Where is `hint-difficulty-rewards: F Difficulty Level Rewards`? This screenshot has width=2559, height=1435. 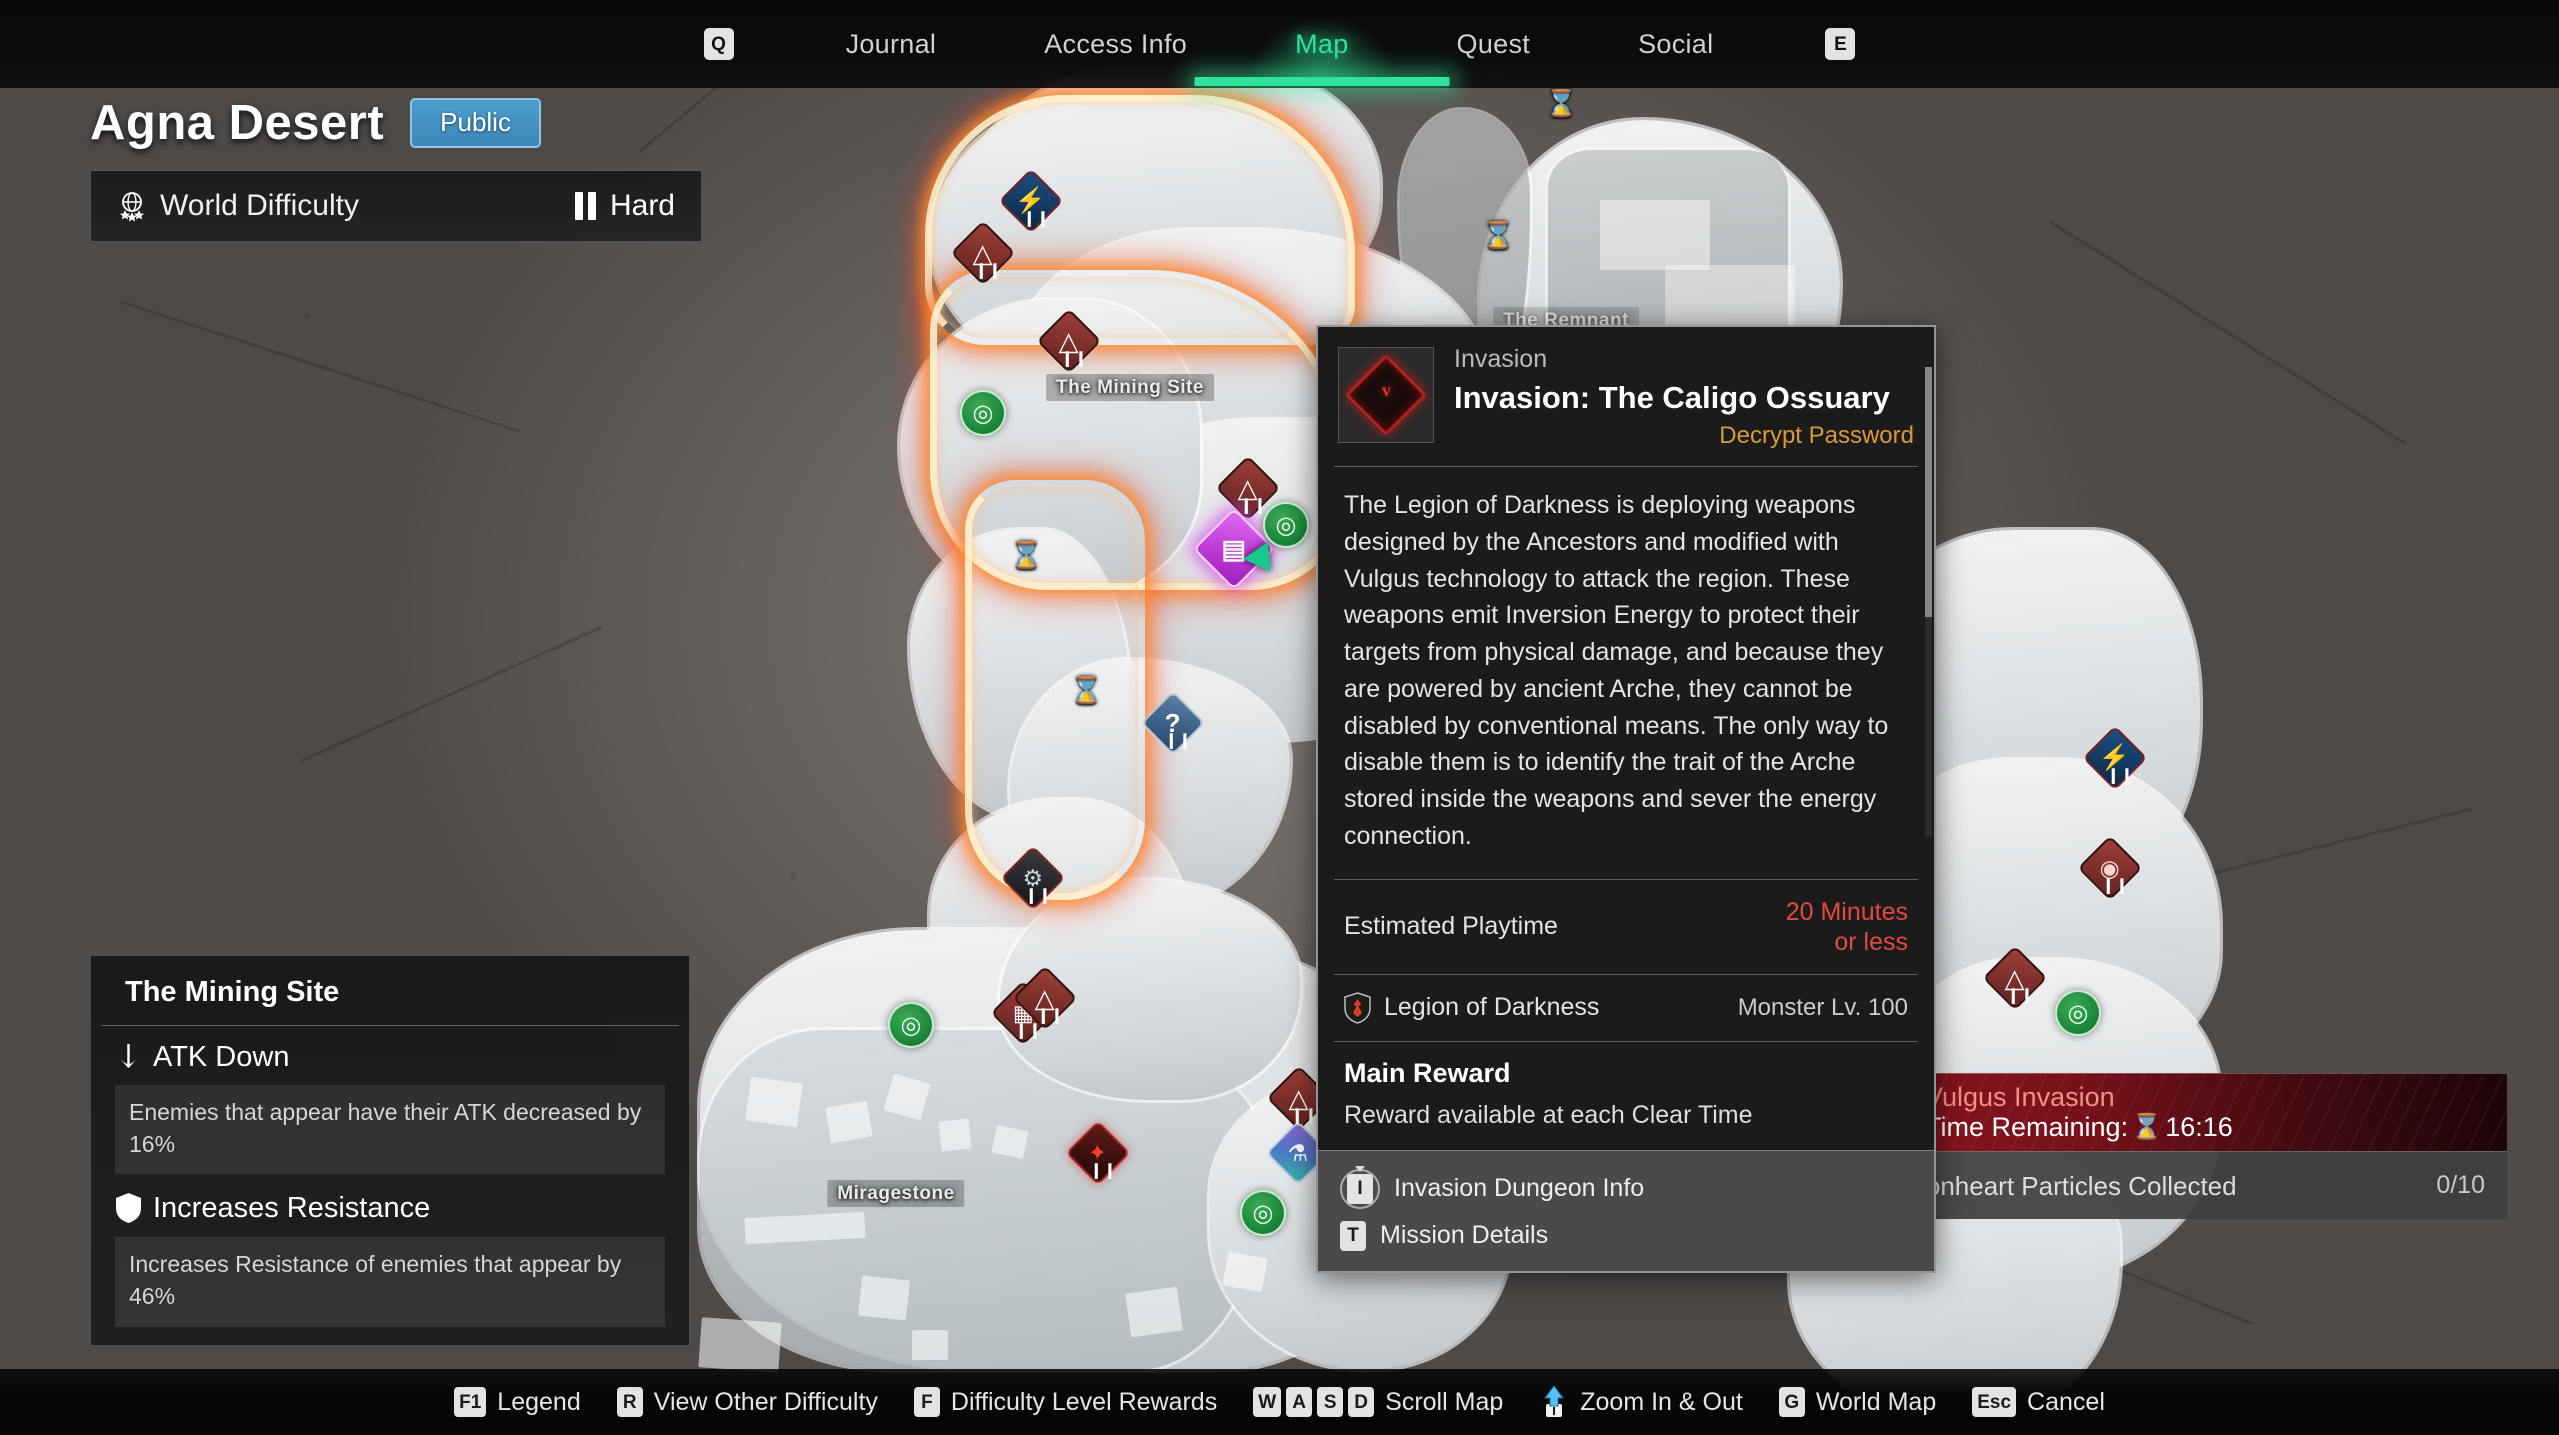 hint-difficulty-rewards: F Difficulty Level Rewards is located at coordinates (1065, 1402).